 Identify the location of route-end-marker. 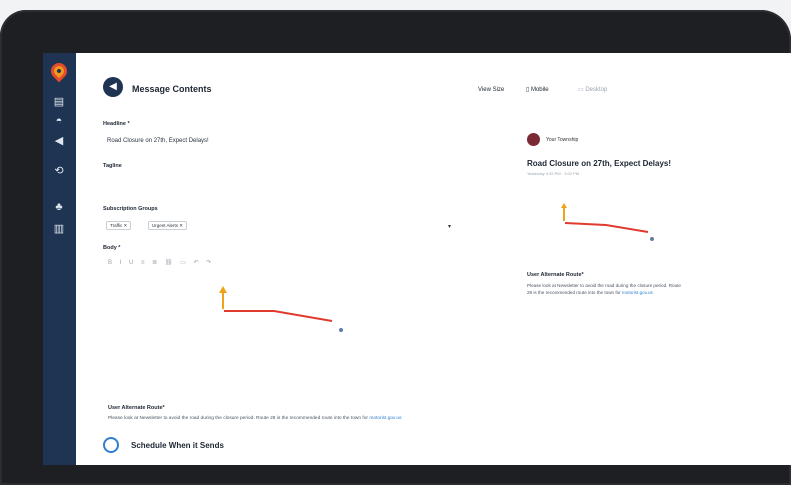
(341, 330).